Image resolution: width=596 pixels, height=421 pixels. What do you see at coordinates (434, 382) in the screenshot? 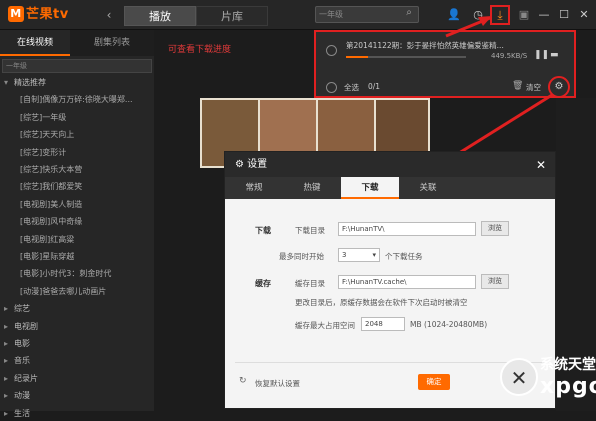
I see `ok-button: 确定` at bounding box center [434, 382].